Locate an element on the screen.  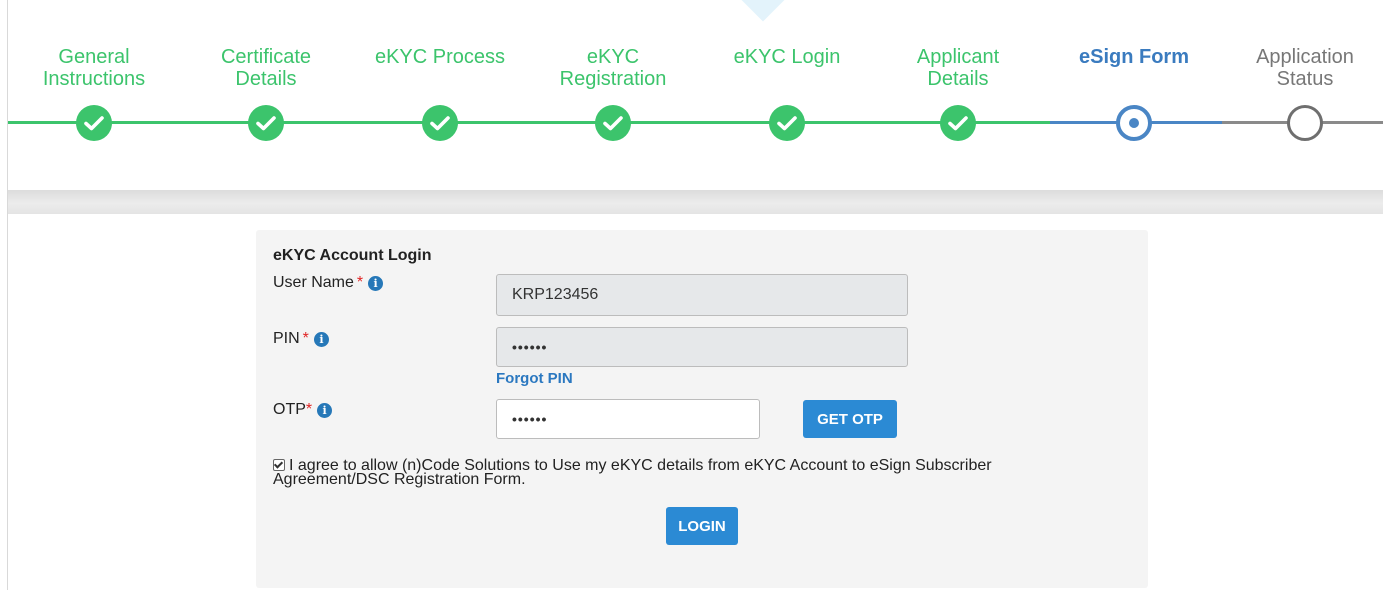
pin-label: PIN * i is located at coordinates (301, 339).